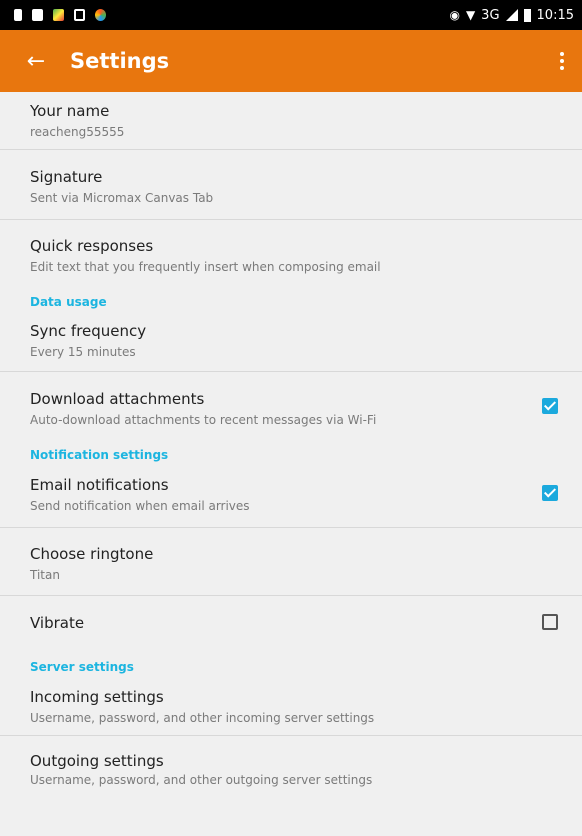  Describe the element at coordinates (97, 697) in the screenshot. I see `setting-title: Incoming settings` at that location.